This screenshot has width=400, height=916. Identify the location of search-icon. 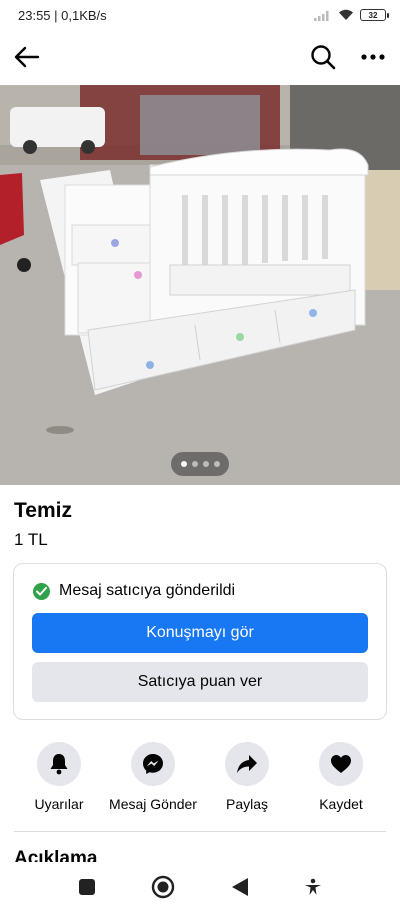
(323, 57).